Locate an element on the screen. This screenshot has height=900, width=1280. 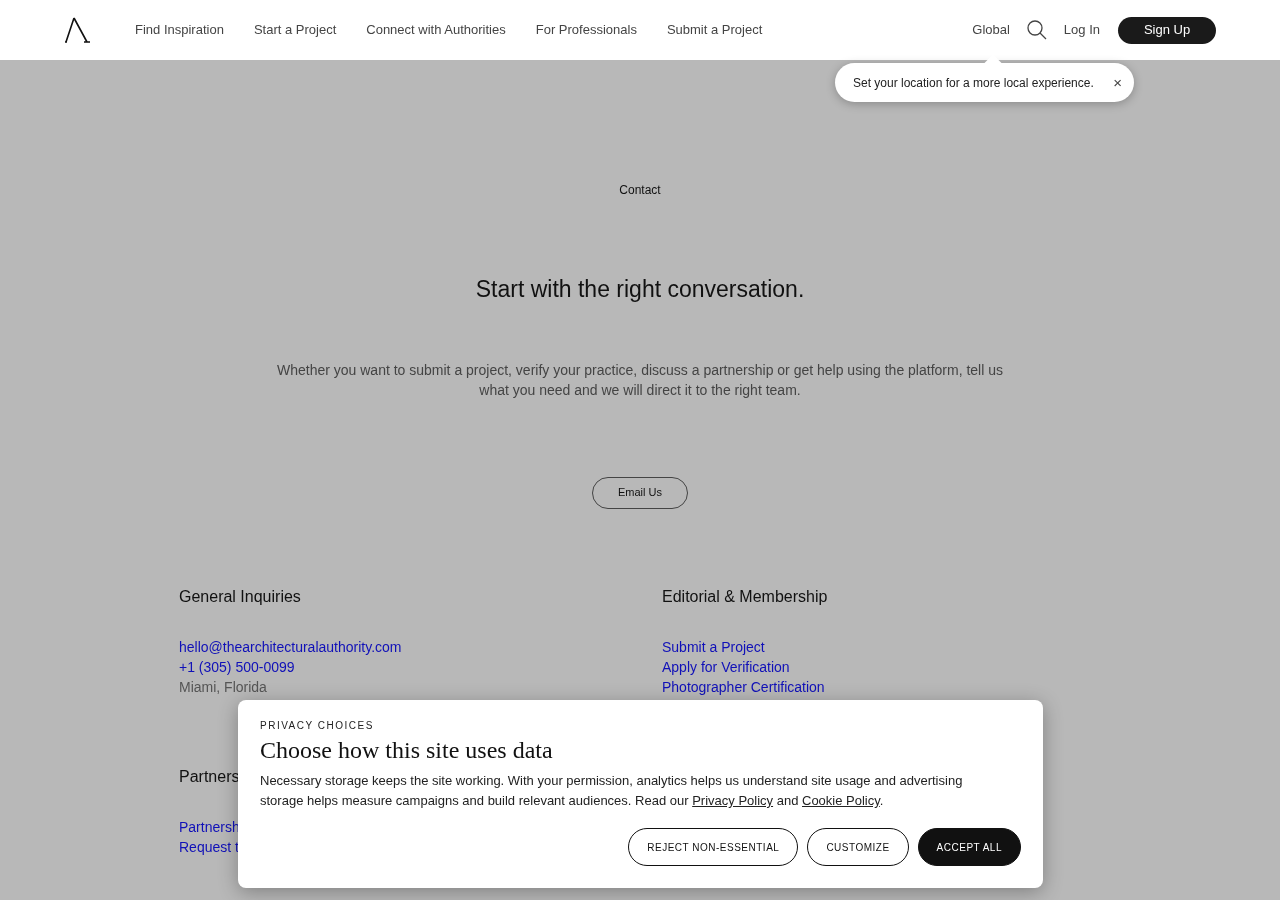
nav-link: Connect with Authorities is located at coordinates (436, 30).